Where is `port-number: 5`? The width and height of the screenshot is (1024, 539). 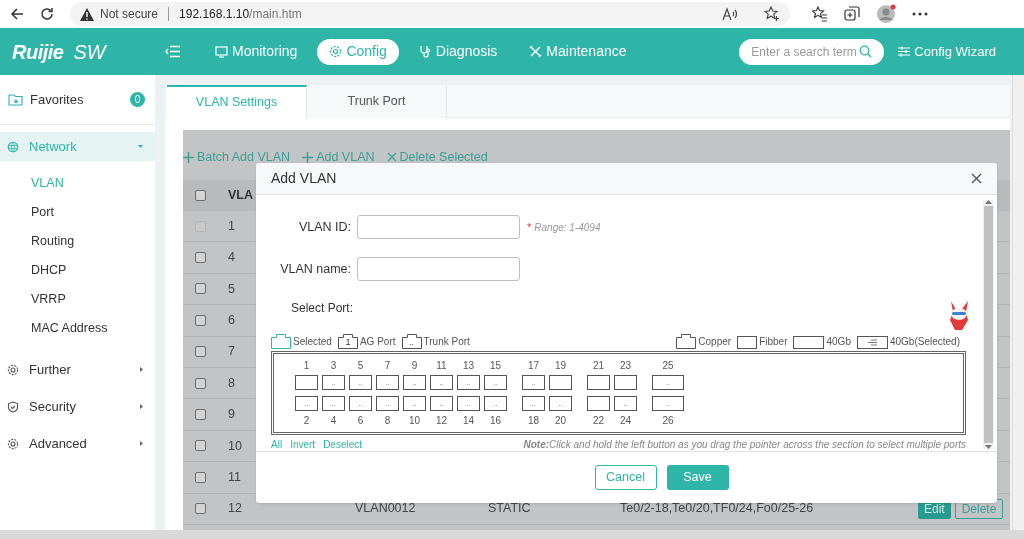
port-number: 5 is located at coordinates (360, 365).